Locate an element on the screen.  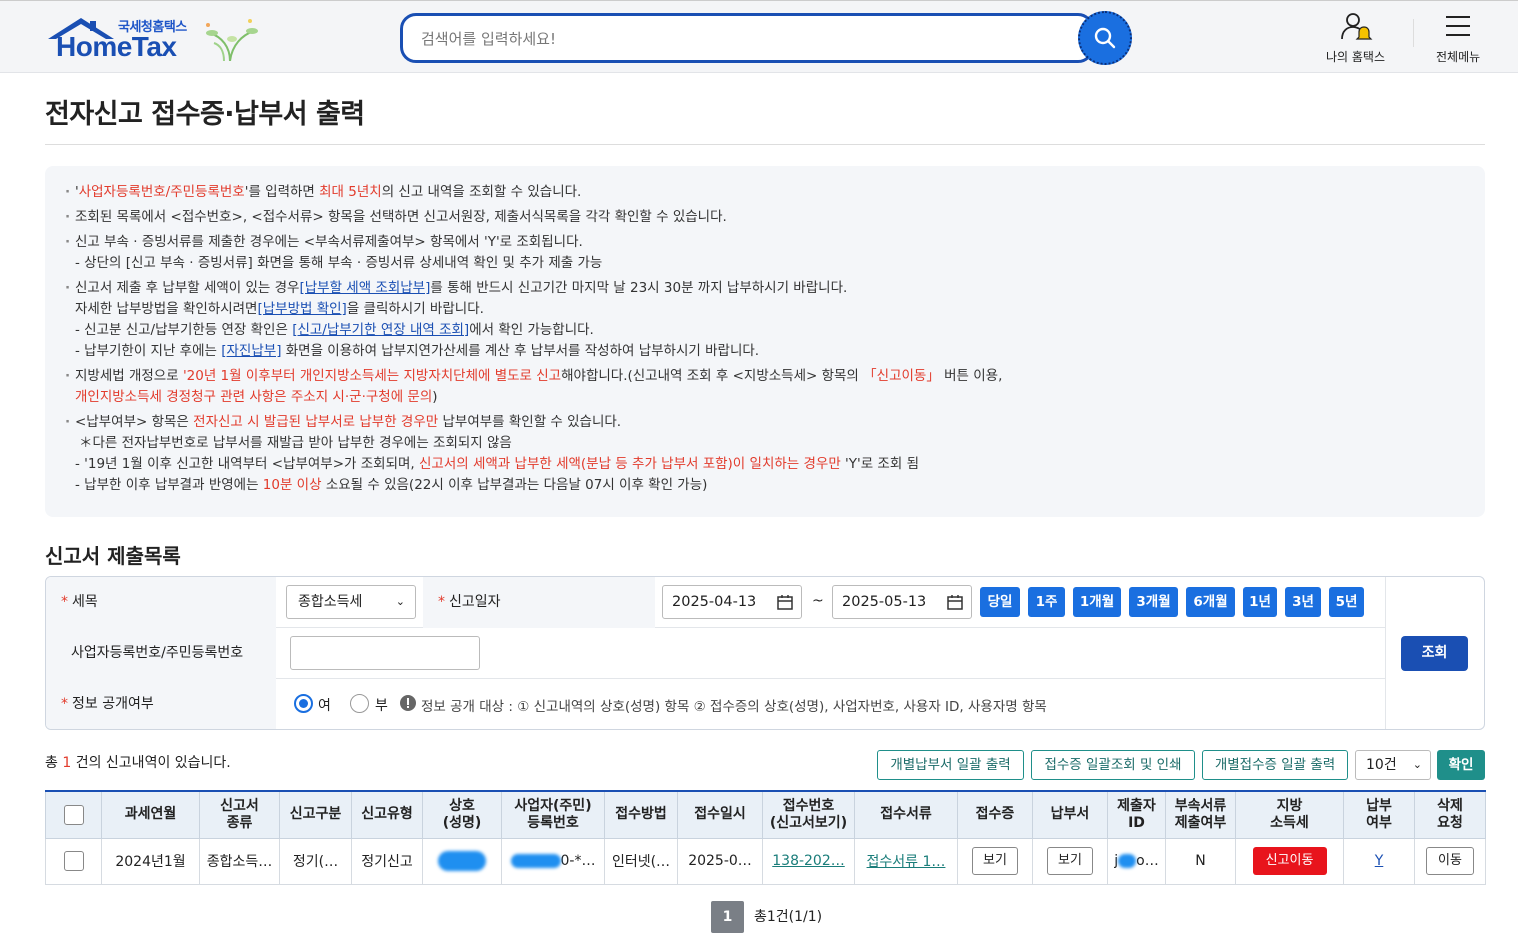
select-all-cell is located at coordinates (73, 814).